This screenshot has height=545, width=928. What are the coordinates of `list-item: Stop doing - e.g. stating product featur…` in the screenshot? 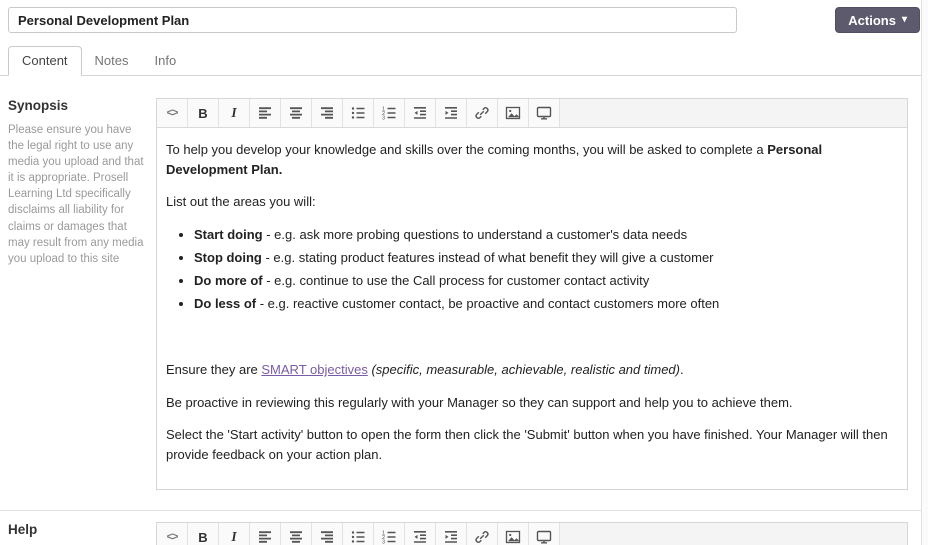 It's located at (546, 258).